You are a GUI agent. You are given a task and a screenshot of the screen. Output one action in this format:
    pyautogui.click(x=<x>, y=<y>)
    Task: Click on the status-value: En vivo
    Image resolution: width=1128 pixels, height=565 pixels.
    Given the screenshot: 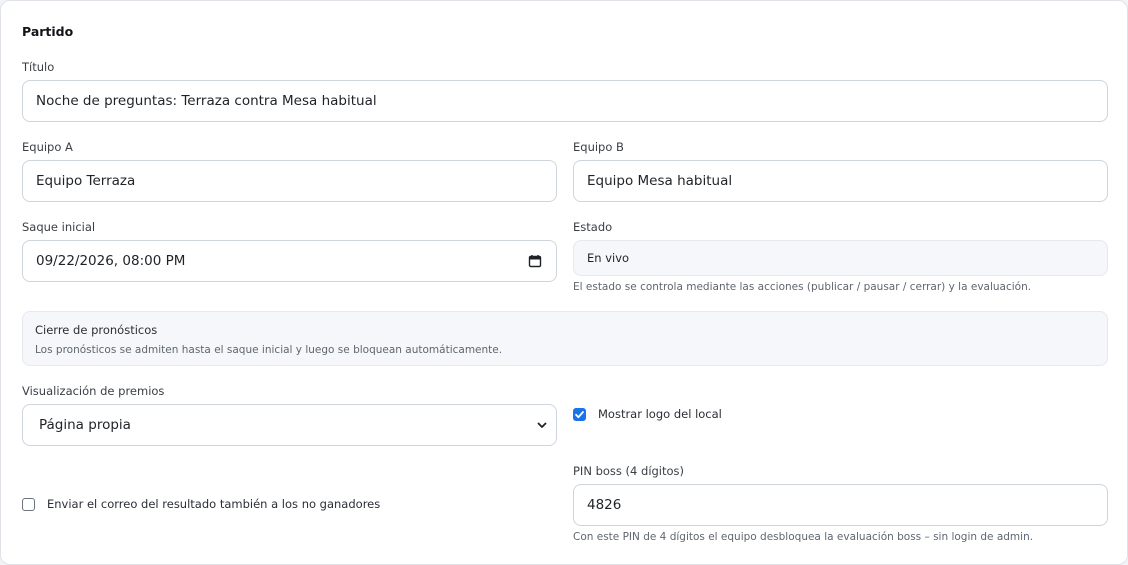 What is the action you would take?
    pyautogui.click(x=608, y=258)
    